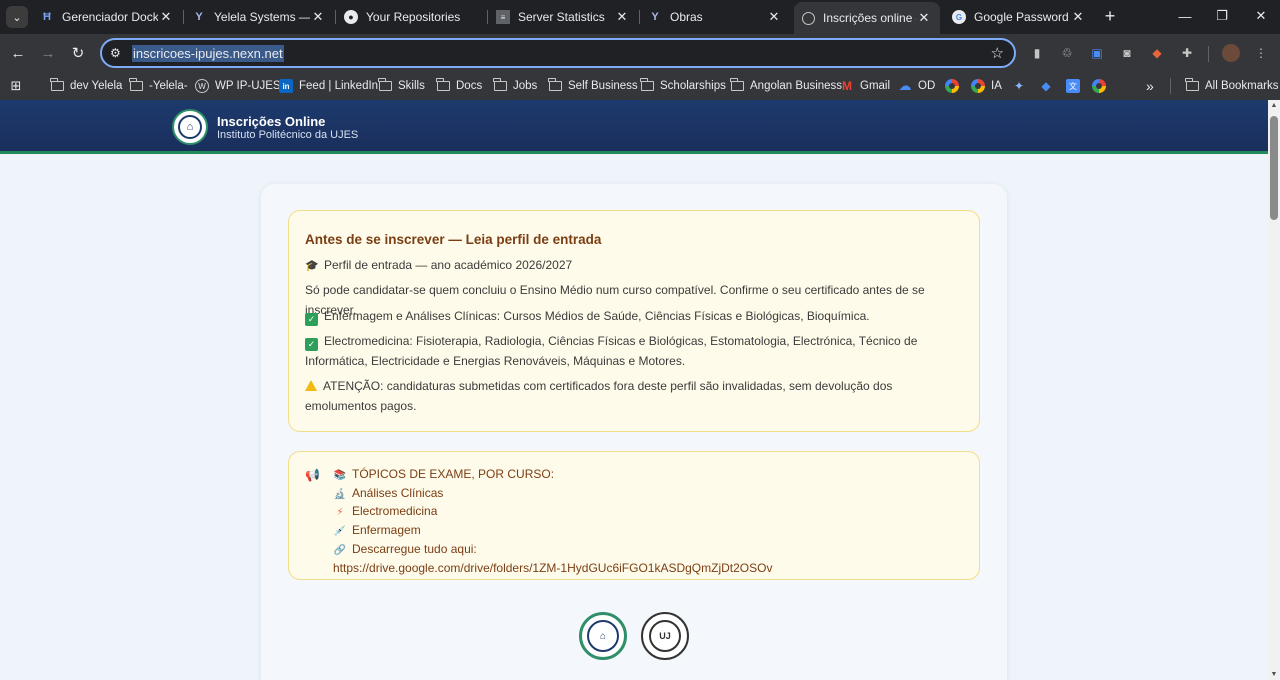  I want to click on tab-inscricoes-online: Inscrições online — I ✕, so click(867, 18).